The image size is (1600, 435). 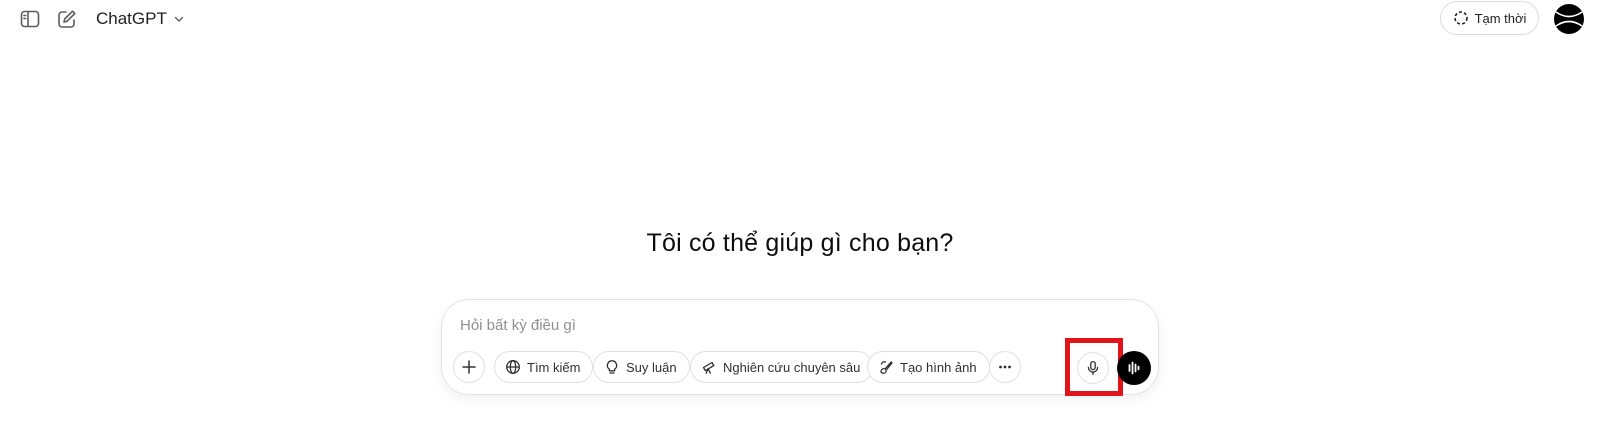 I want to click on reasoning-tool-button: Suy luận, so click(x=641, y=367).